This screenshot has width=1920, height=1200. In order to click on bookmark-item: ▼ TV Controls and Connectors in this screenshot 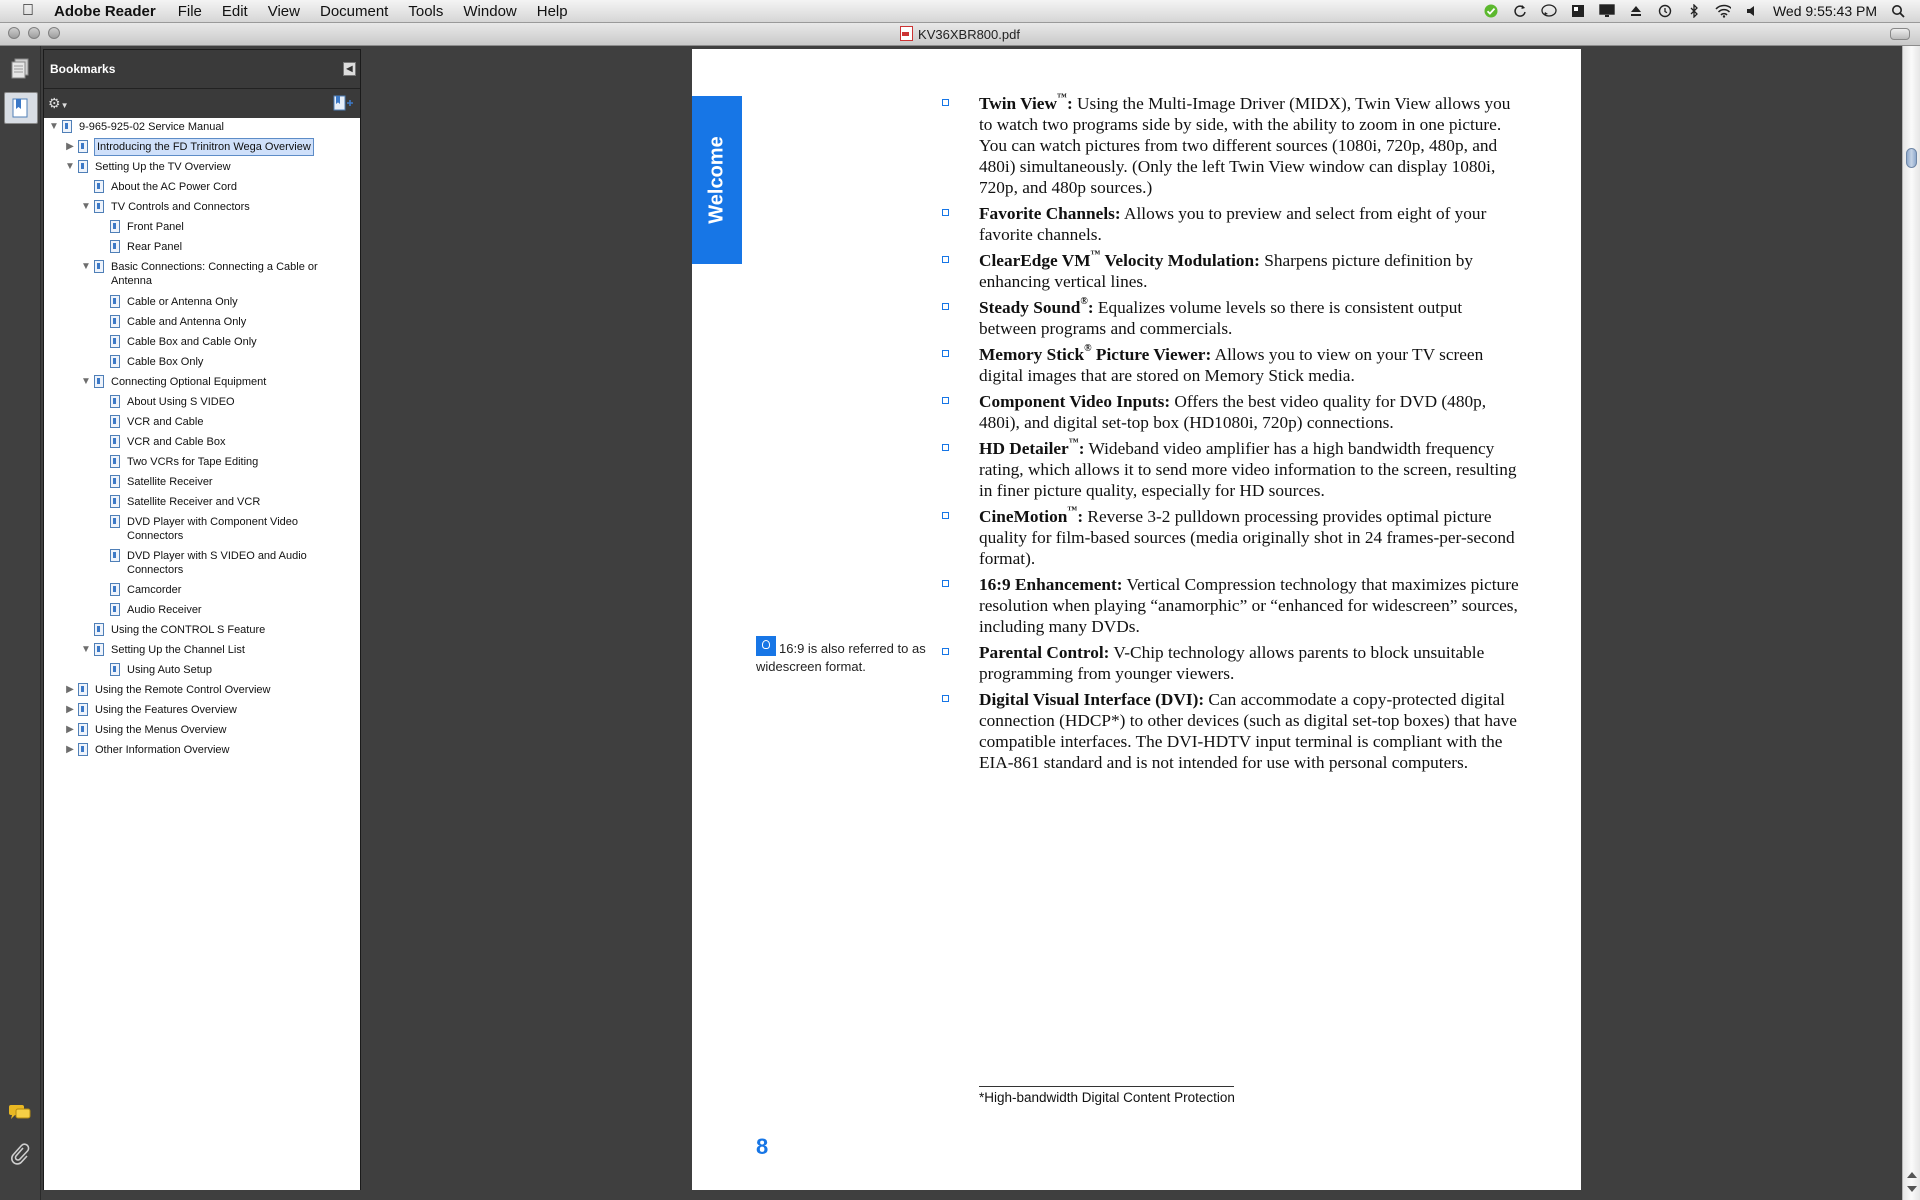, I will do `click(203, 207)`.